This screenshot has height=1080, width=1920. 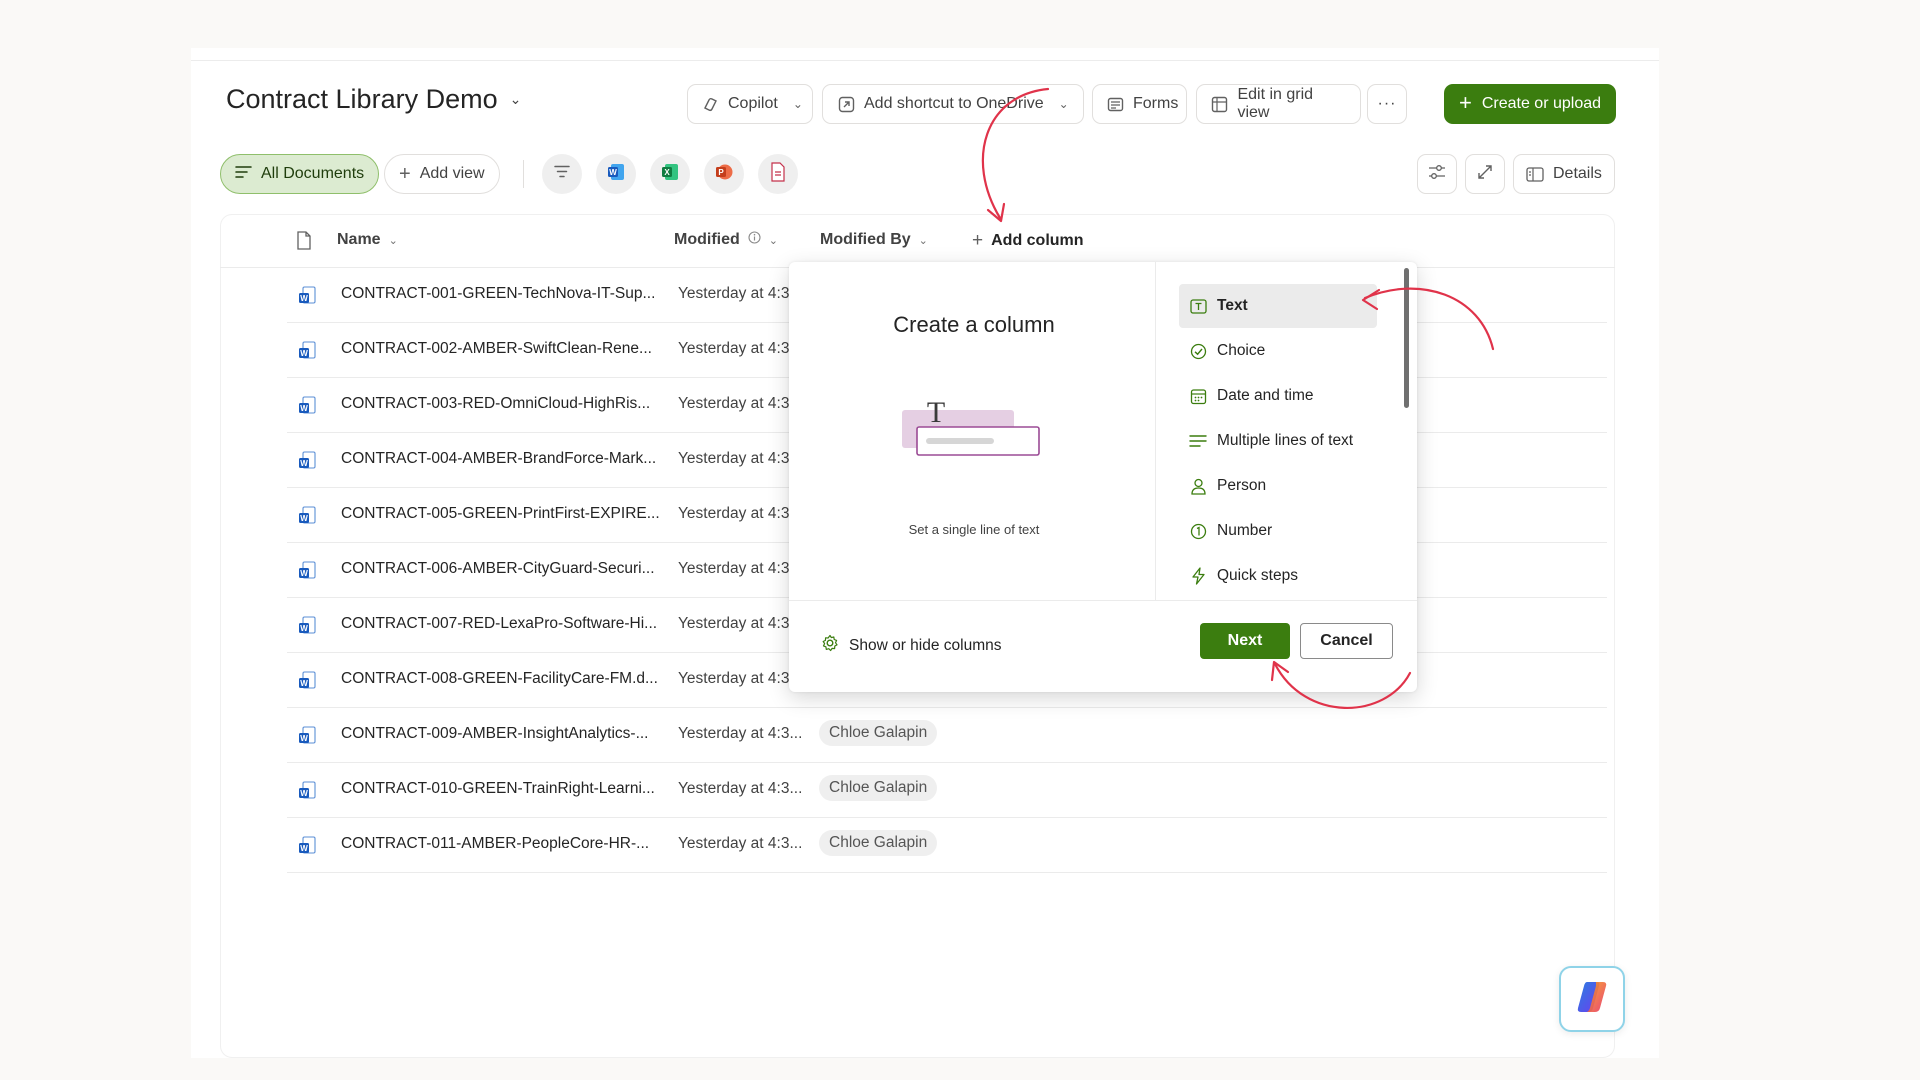 I want to click on excel-filter-button: X, so click(x=670, y=174).